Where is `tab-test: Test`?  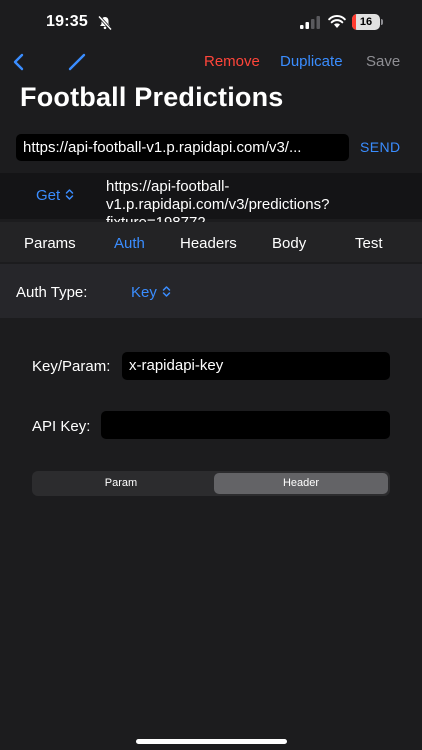
tab-test: Test is located at coordinates (369, 243).